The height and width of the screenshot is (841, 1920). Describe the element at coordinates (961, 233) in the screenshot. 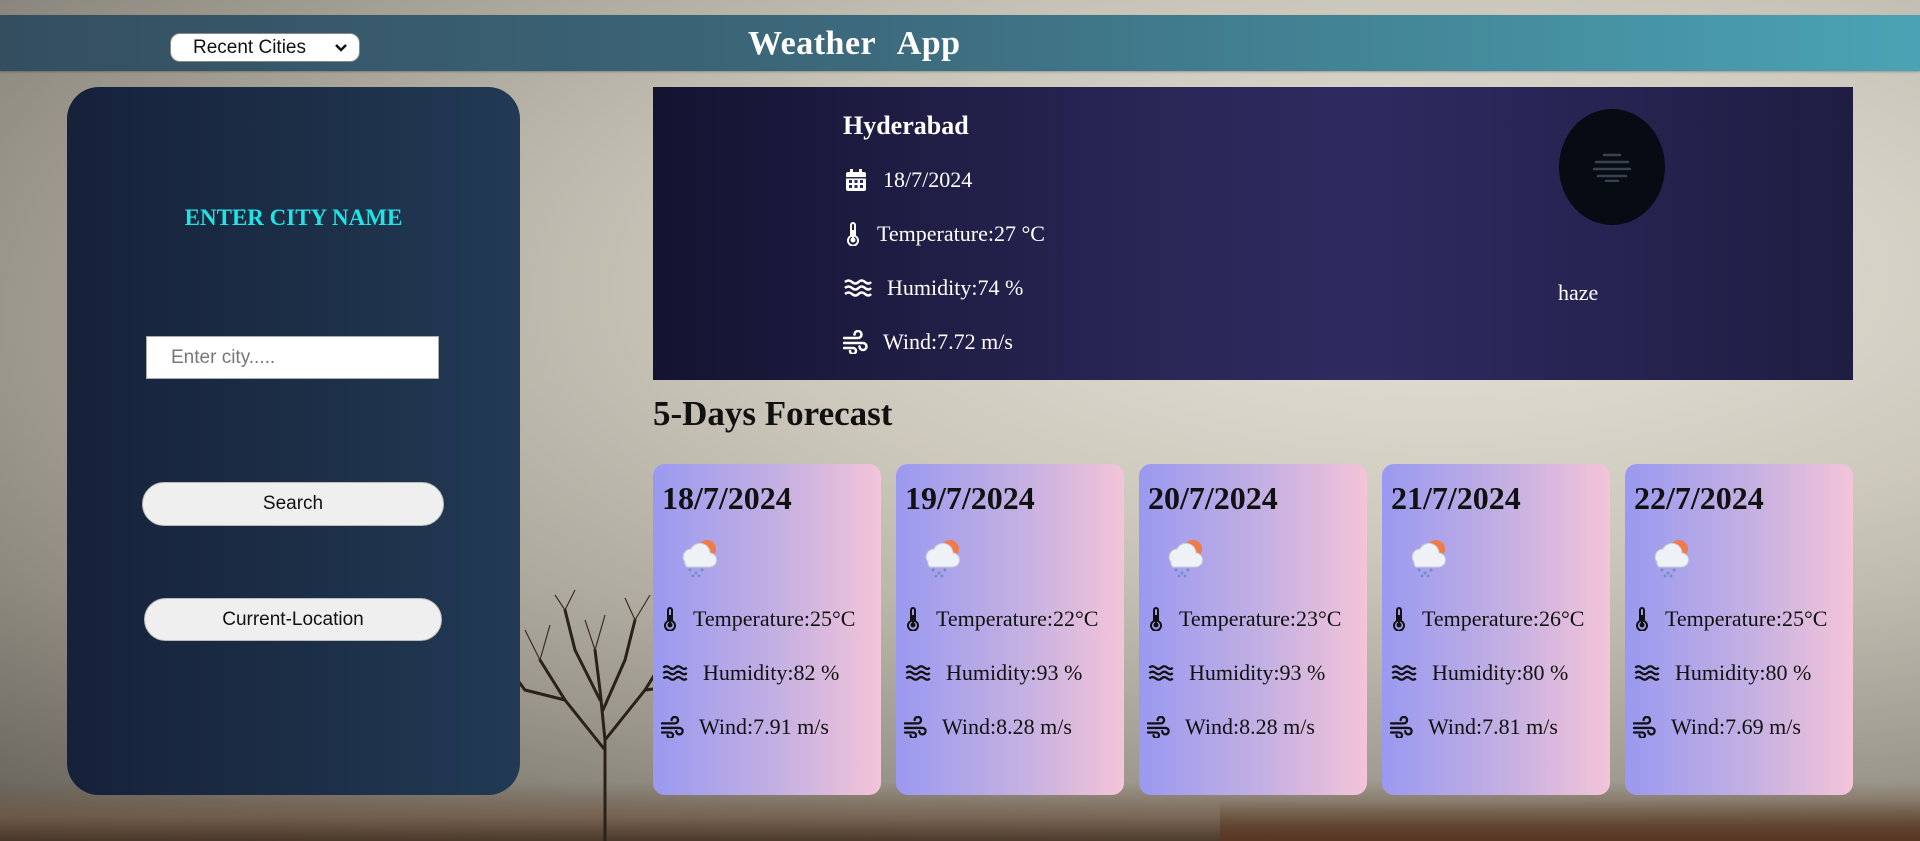

I see `current-temperature: Temperature:27 °C` at that location.